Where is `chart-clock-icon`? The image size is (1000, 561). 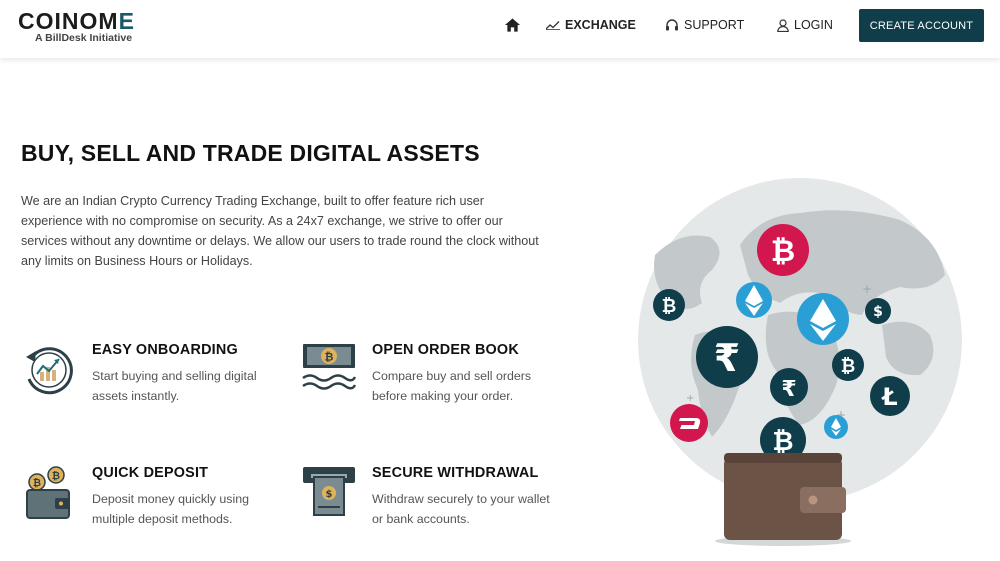 chart-clock-icon is located at coordinates (49, 371).